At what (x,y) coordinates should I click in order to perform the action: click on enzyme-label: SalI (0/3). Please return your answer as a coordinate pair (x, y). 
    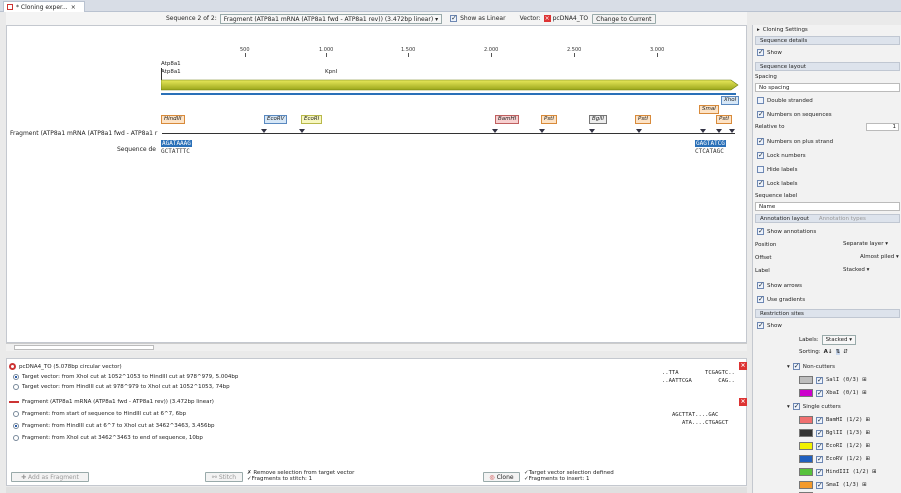
    Looking at the image, I should click on (843, 380).